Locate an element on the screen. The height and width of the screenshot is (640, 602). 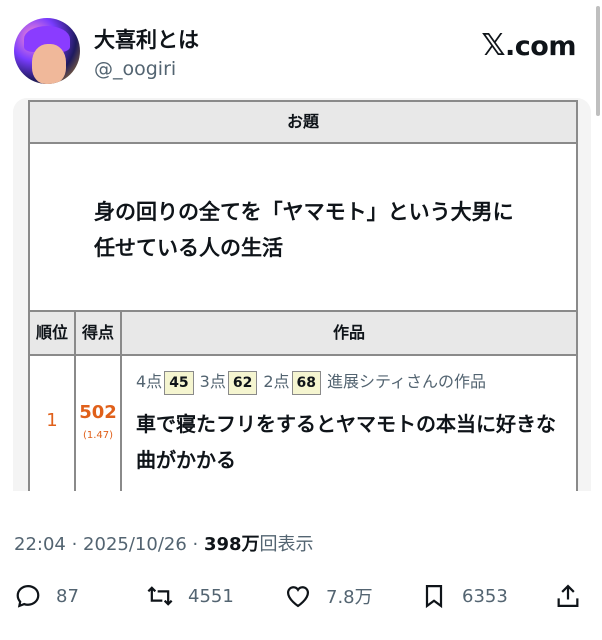
reply-icon is located at coordinates (28, 596).